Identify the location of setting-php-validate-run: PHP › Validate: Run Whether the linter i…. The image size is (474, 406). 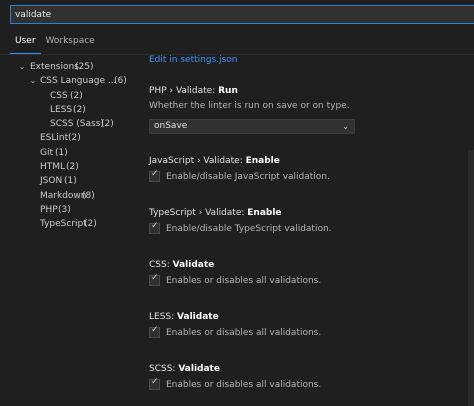
(309, 110).